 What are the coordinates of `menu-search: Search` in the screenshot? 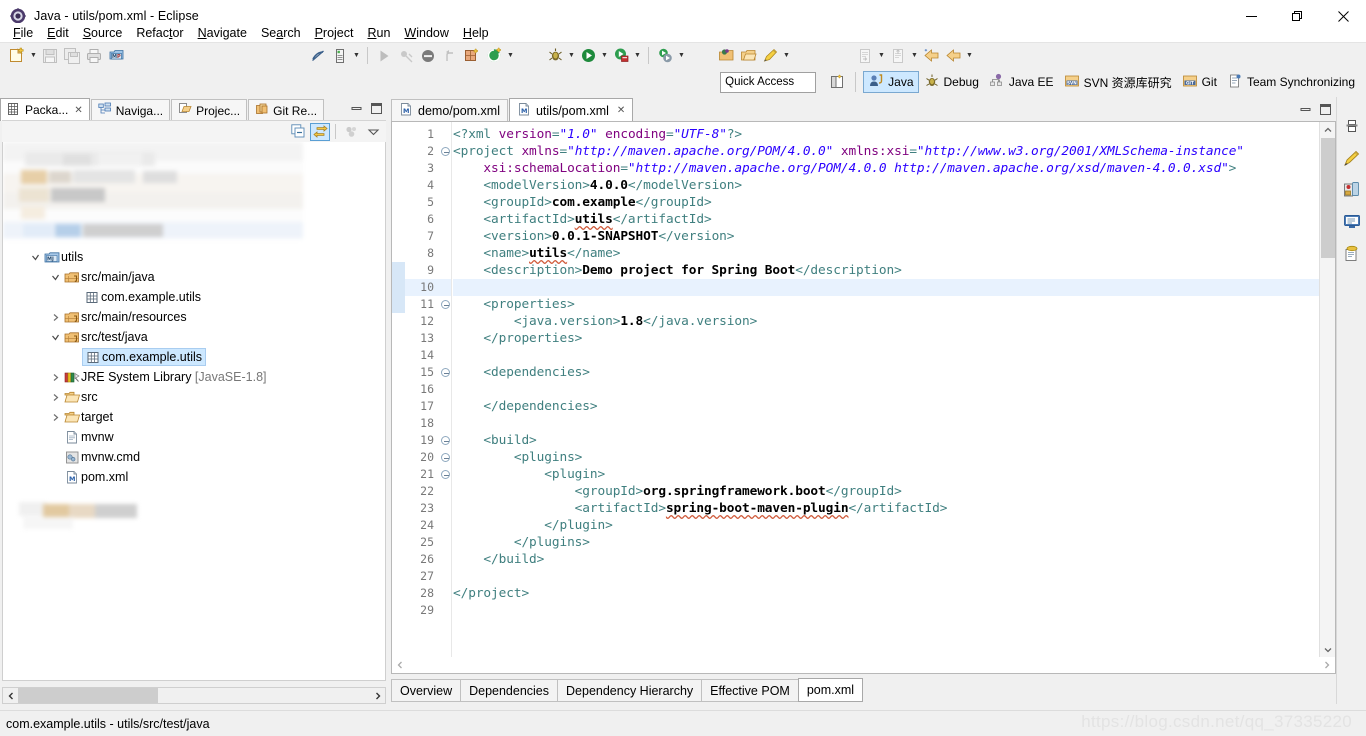 It's located at (281, 33).